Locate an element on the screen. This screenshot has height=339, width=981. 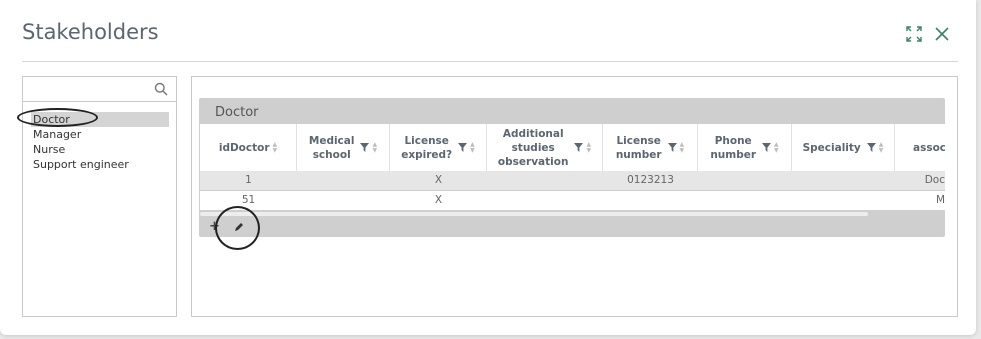
close-icon is located at coordinates (942, 34).